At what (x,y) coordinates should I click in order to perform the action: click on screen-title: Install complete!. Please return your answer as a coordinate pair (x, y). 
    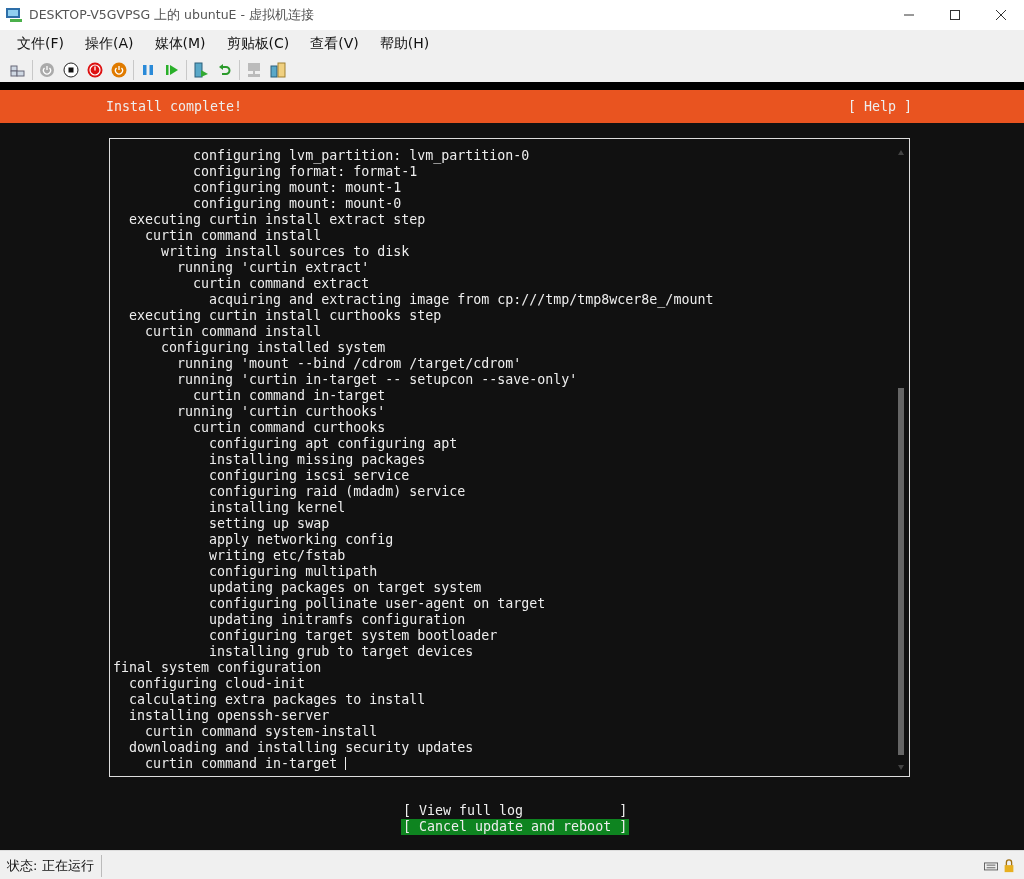
    Looking at the image, I should click on (174, 106).